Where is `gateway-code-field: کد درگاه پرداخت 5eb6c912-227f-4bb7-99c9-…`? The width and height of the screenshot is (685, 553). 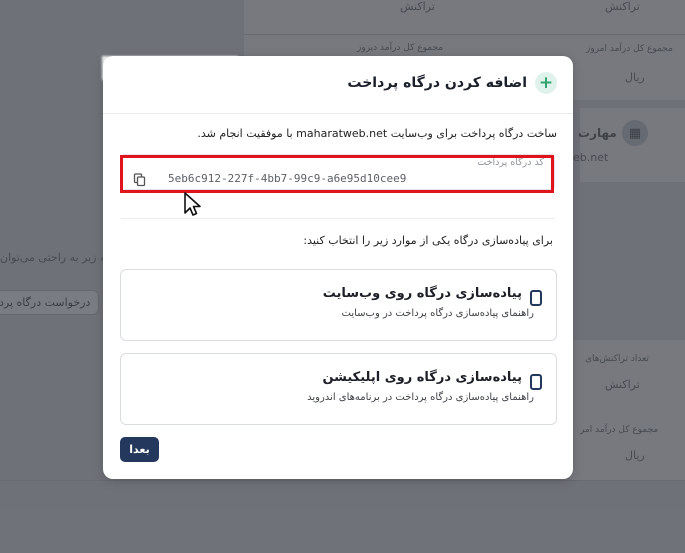 gateway-code-field: کد درگاه پرداخت 5eb6c912-227f-4bb7-99c9-… is located at coordinates (338, 172).